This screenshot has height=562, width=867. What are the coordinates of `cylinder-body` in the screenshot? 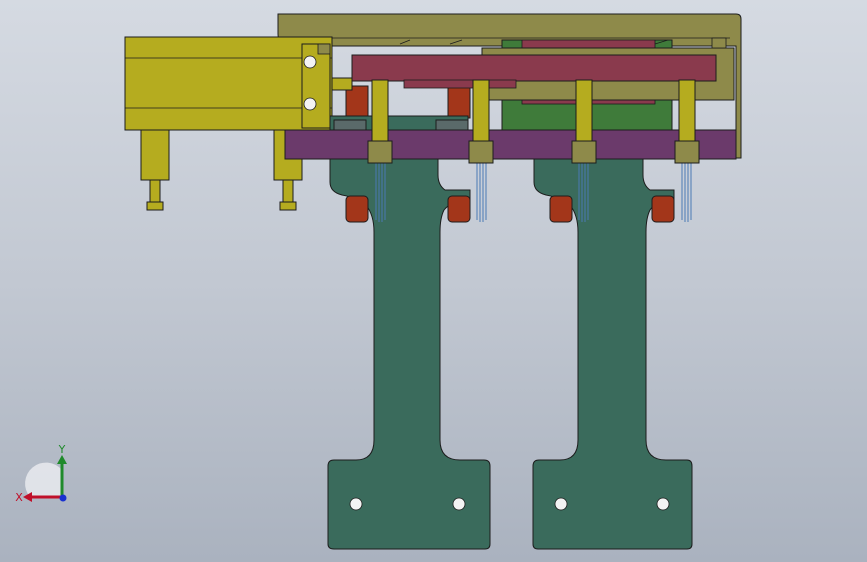 It's located at (228, 83).